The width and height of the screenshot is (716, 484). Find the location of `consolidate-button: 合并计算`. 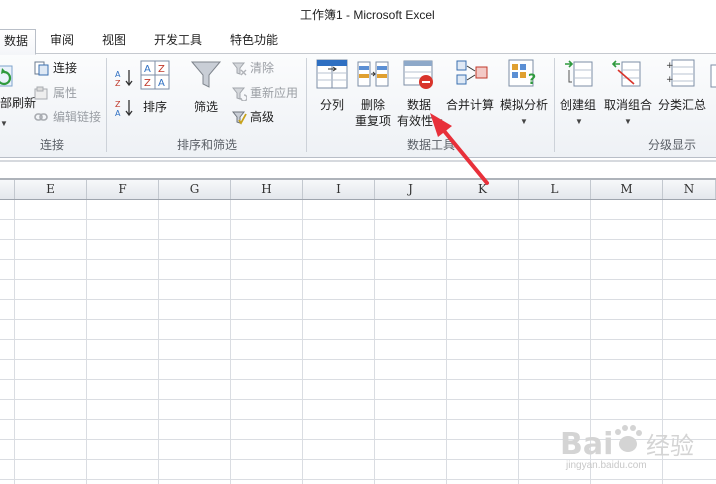

consolidate-button: 合并计算 is located at coordinates (472, 89).